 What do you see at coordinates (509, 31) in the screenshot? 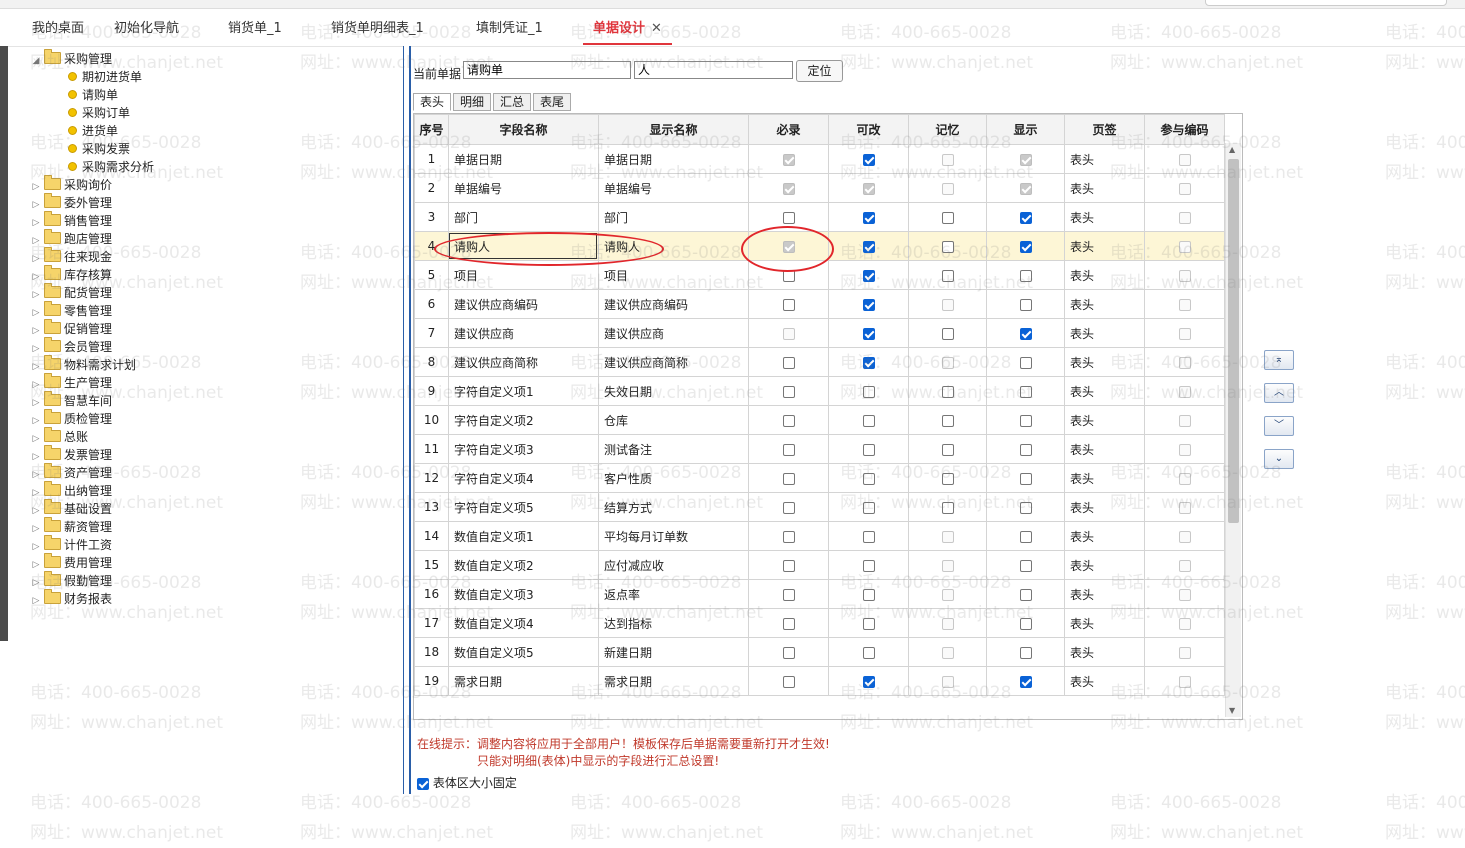
I see `tab-voucher: 填制凭证_1` at bounding box center [509, 31].